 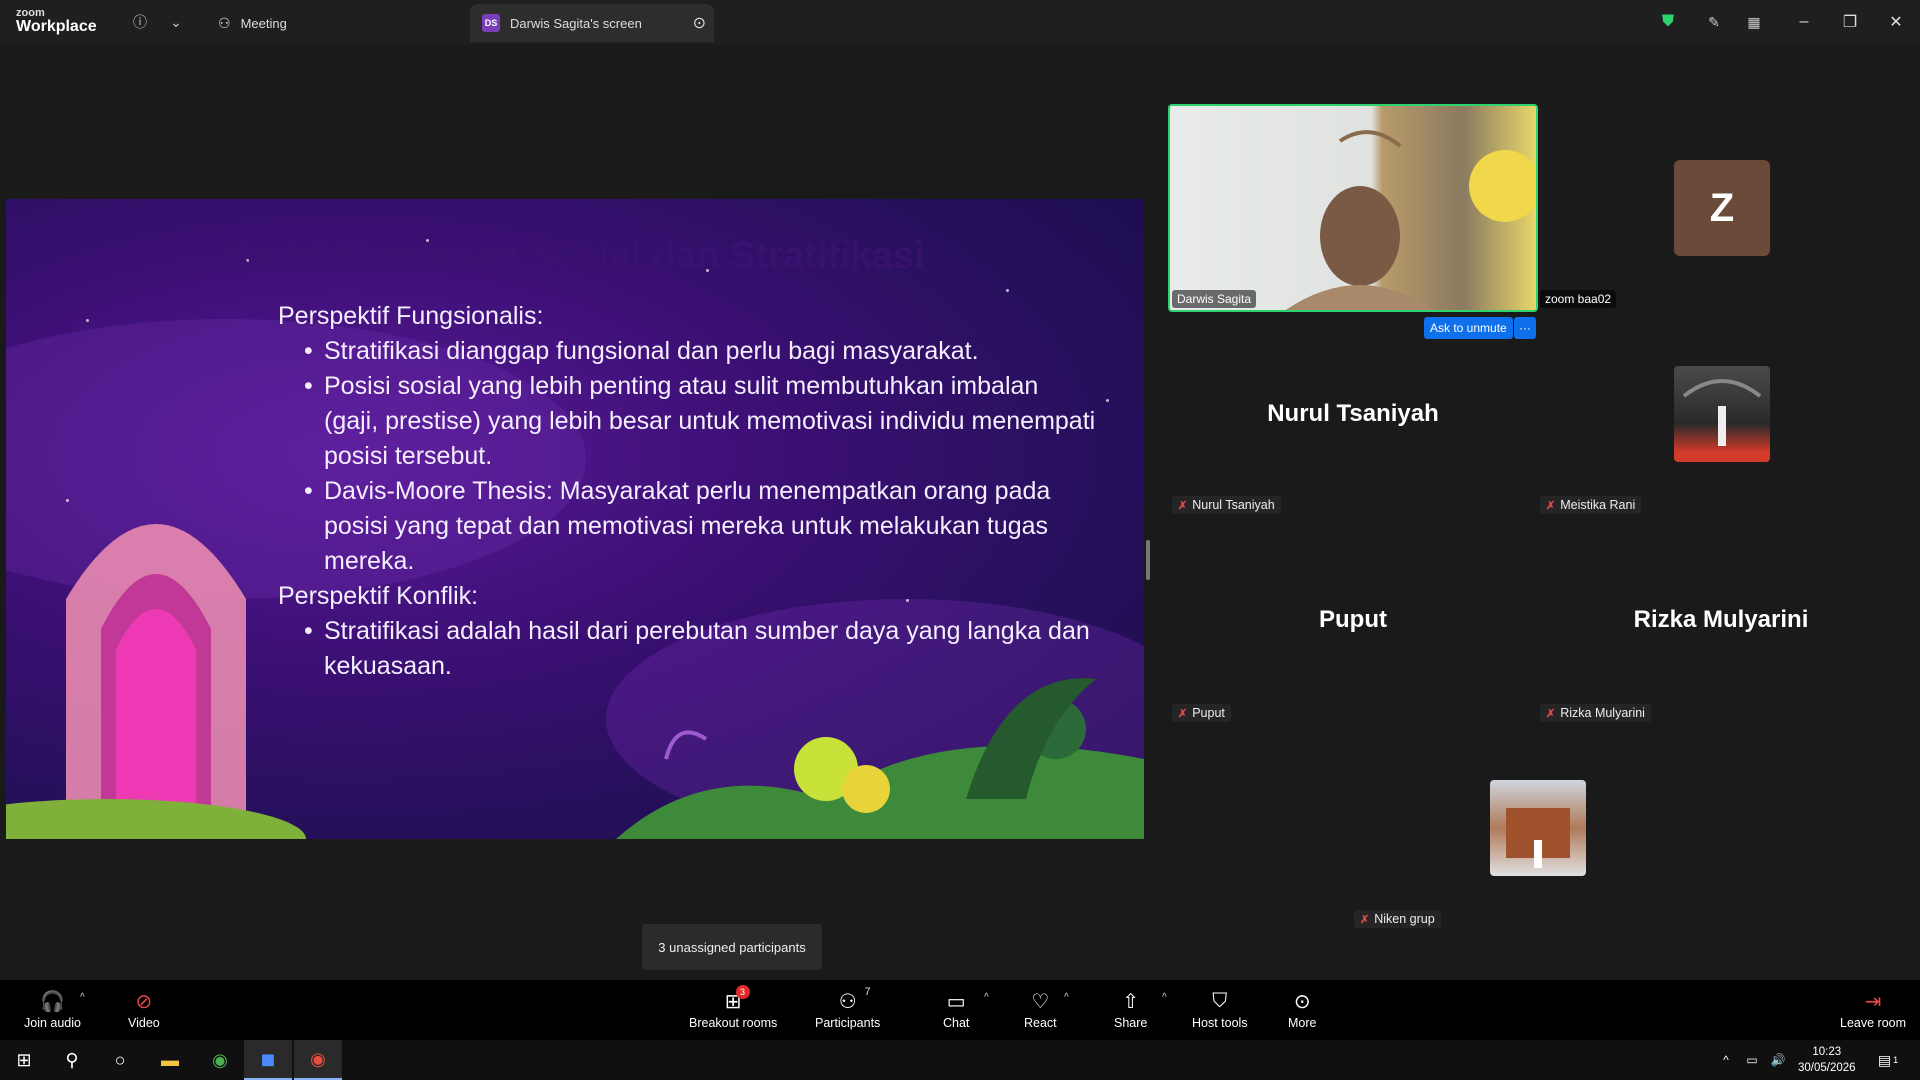 I want to click on avatar, so click(x=1722, y=414).